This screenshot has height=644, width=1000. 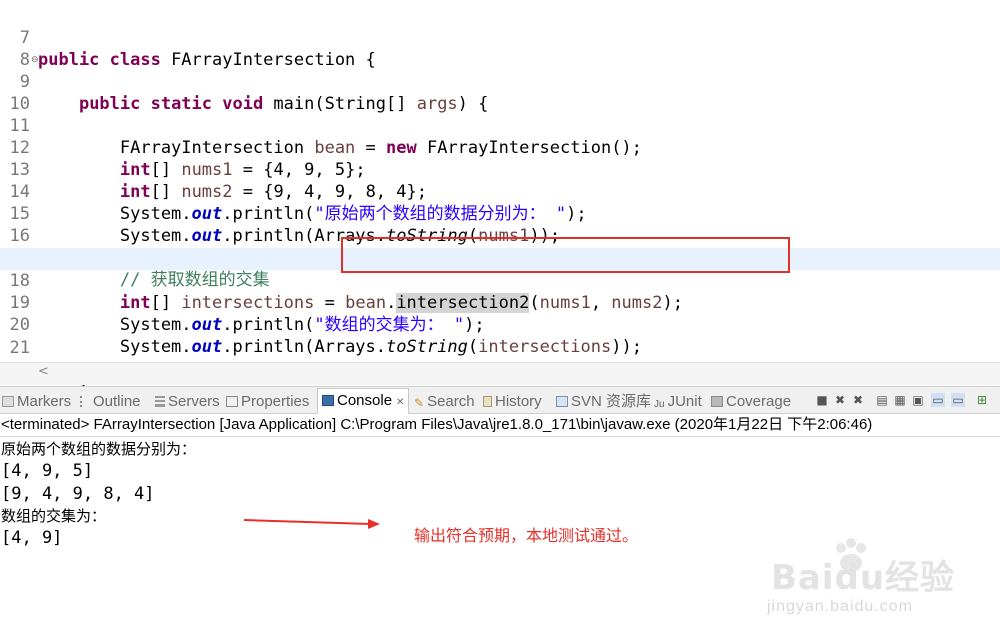 I want to click on word-wrap-icon: ▦, so click(x=900, y=400).